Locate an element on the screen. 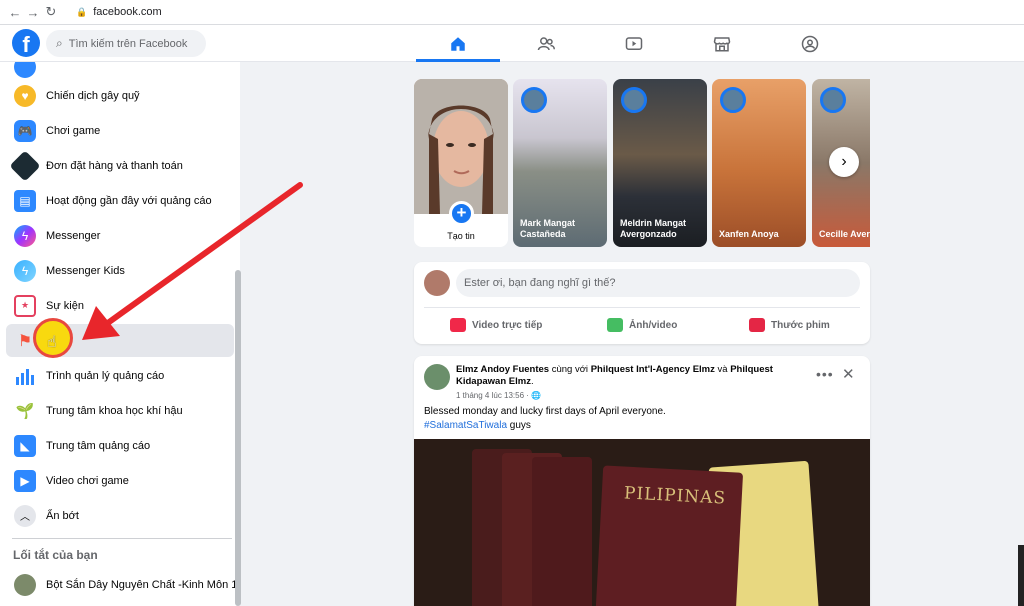 The image size is (1024, 606). search-input: ⌕ Tìm kiếm trên Facebook is located at coordinates (126, 43).